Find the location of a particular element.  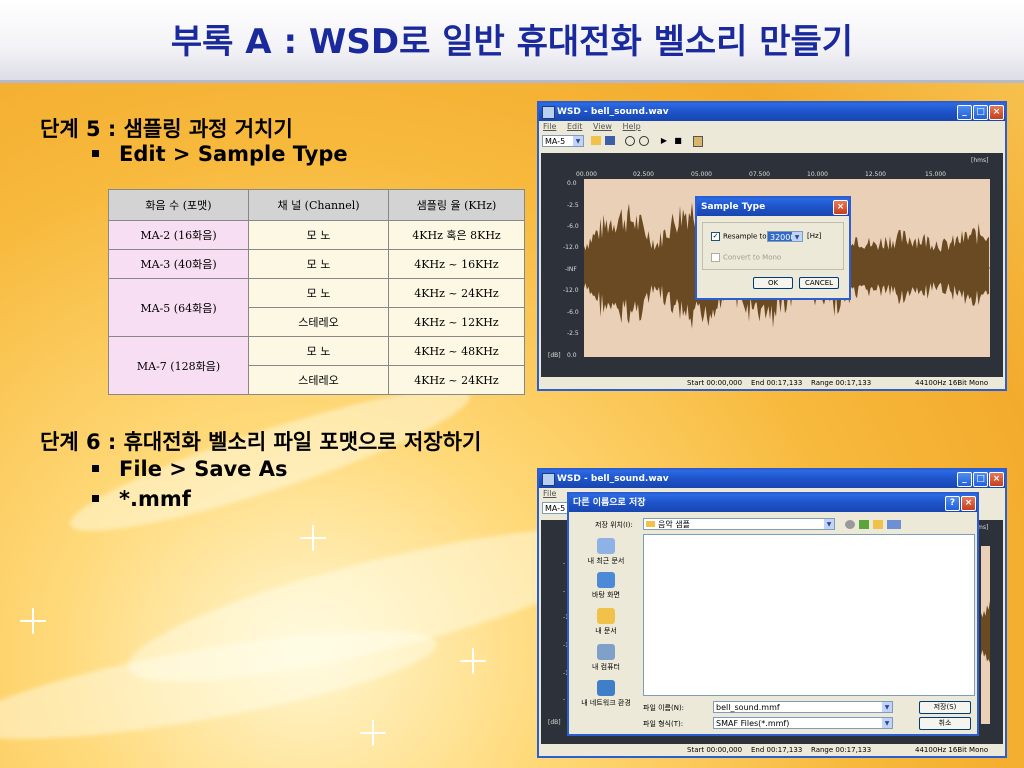

my-computer-icon is located at coordinates (606, 652).